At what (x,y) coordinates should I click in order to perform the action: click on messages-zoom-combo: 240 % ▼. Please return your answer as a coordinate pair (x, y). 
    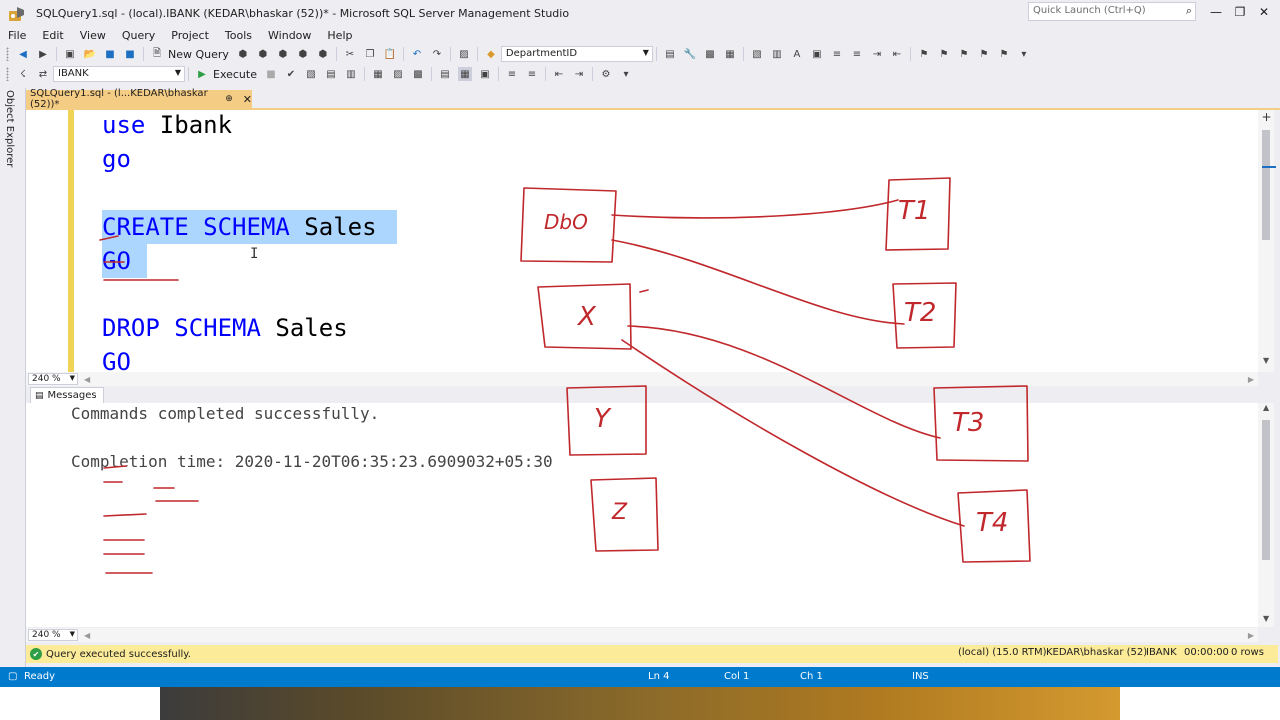
    Looking at the image, I should click on (53, 635).